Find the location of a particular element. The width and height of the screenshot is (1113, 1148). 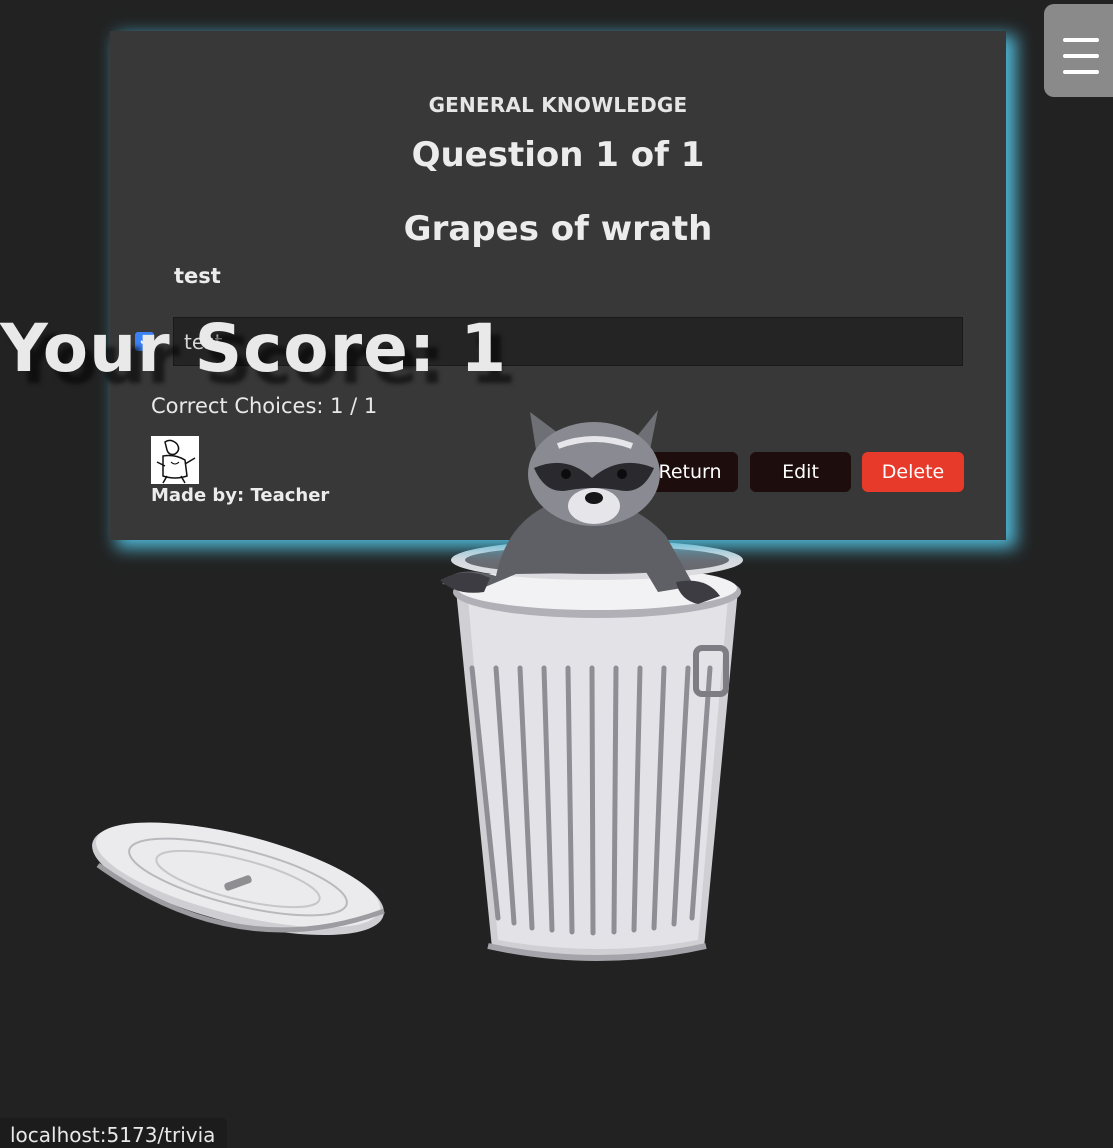

question-title: Grapes of wrath is located at coordinates (558, 229).